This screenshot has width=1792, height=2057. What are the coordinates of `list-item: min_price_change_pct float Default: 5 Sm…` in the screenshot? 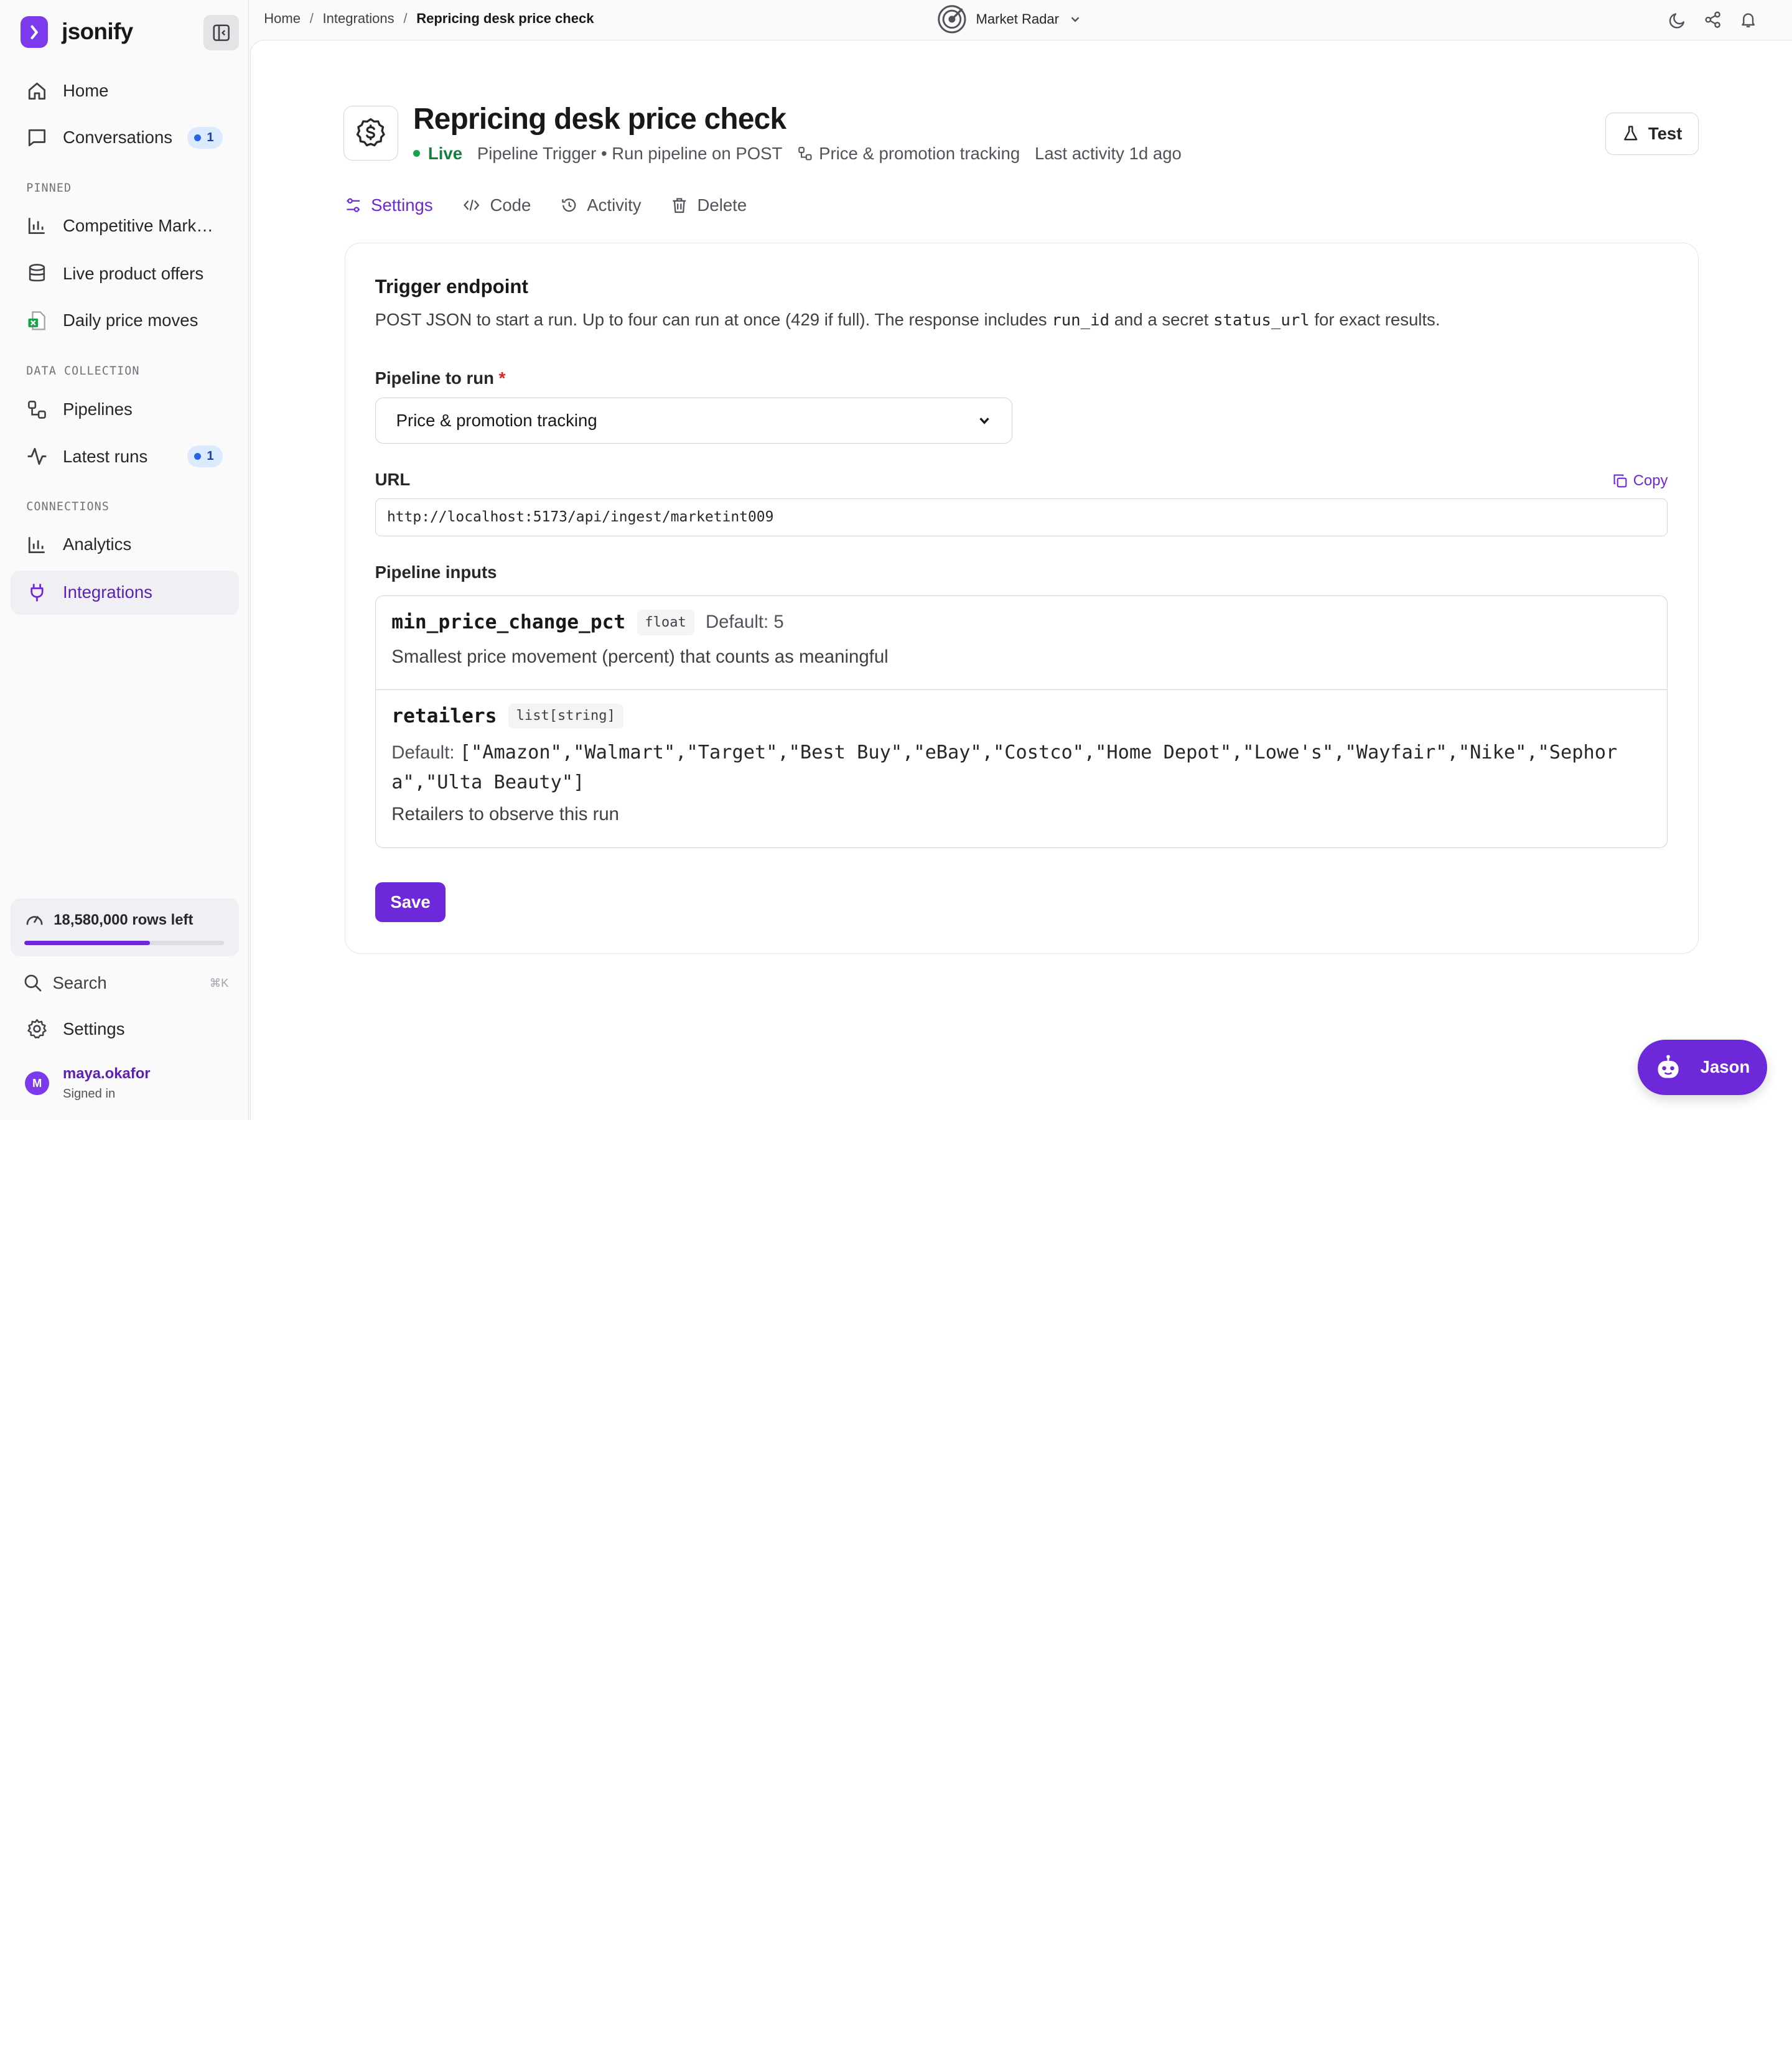 It's located at (1021, 643).